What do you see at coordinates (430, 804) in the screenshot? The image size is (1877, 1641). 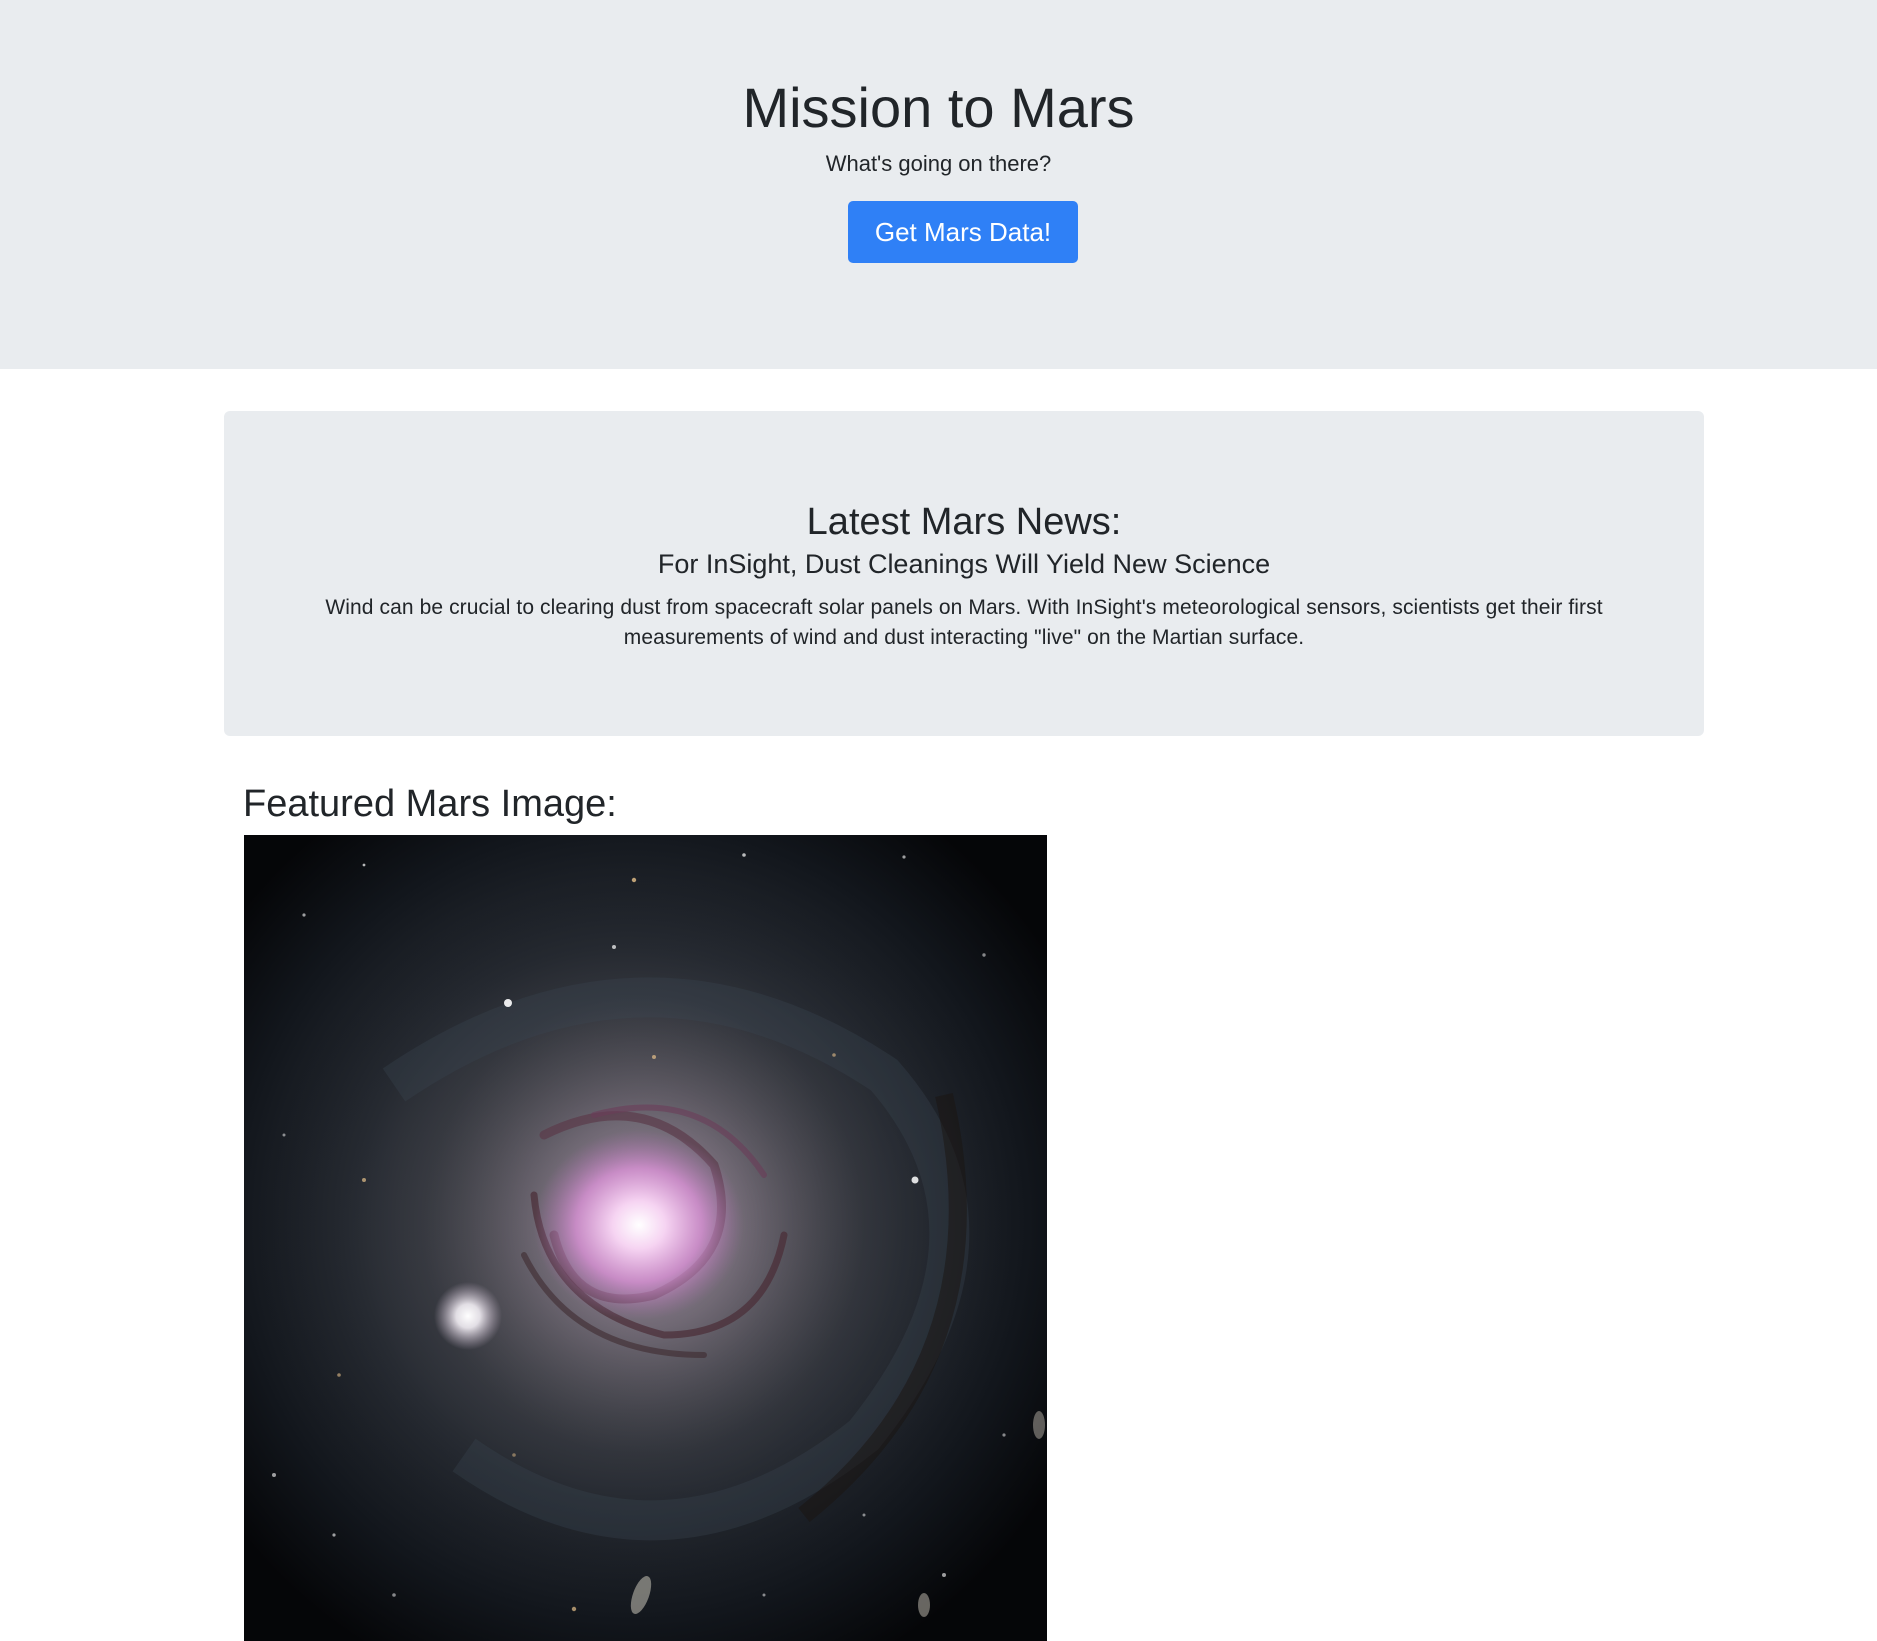 I see `featured-image-heading: Featured Mars Image:` at bounding box center [430, 804].